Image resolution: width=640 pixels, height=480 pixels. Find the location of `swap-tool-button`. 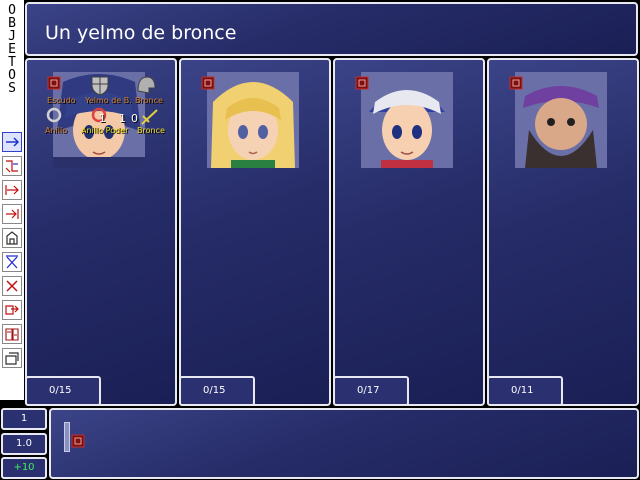

swap-tool-button is located at coordinates (12, 166).